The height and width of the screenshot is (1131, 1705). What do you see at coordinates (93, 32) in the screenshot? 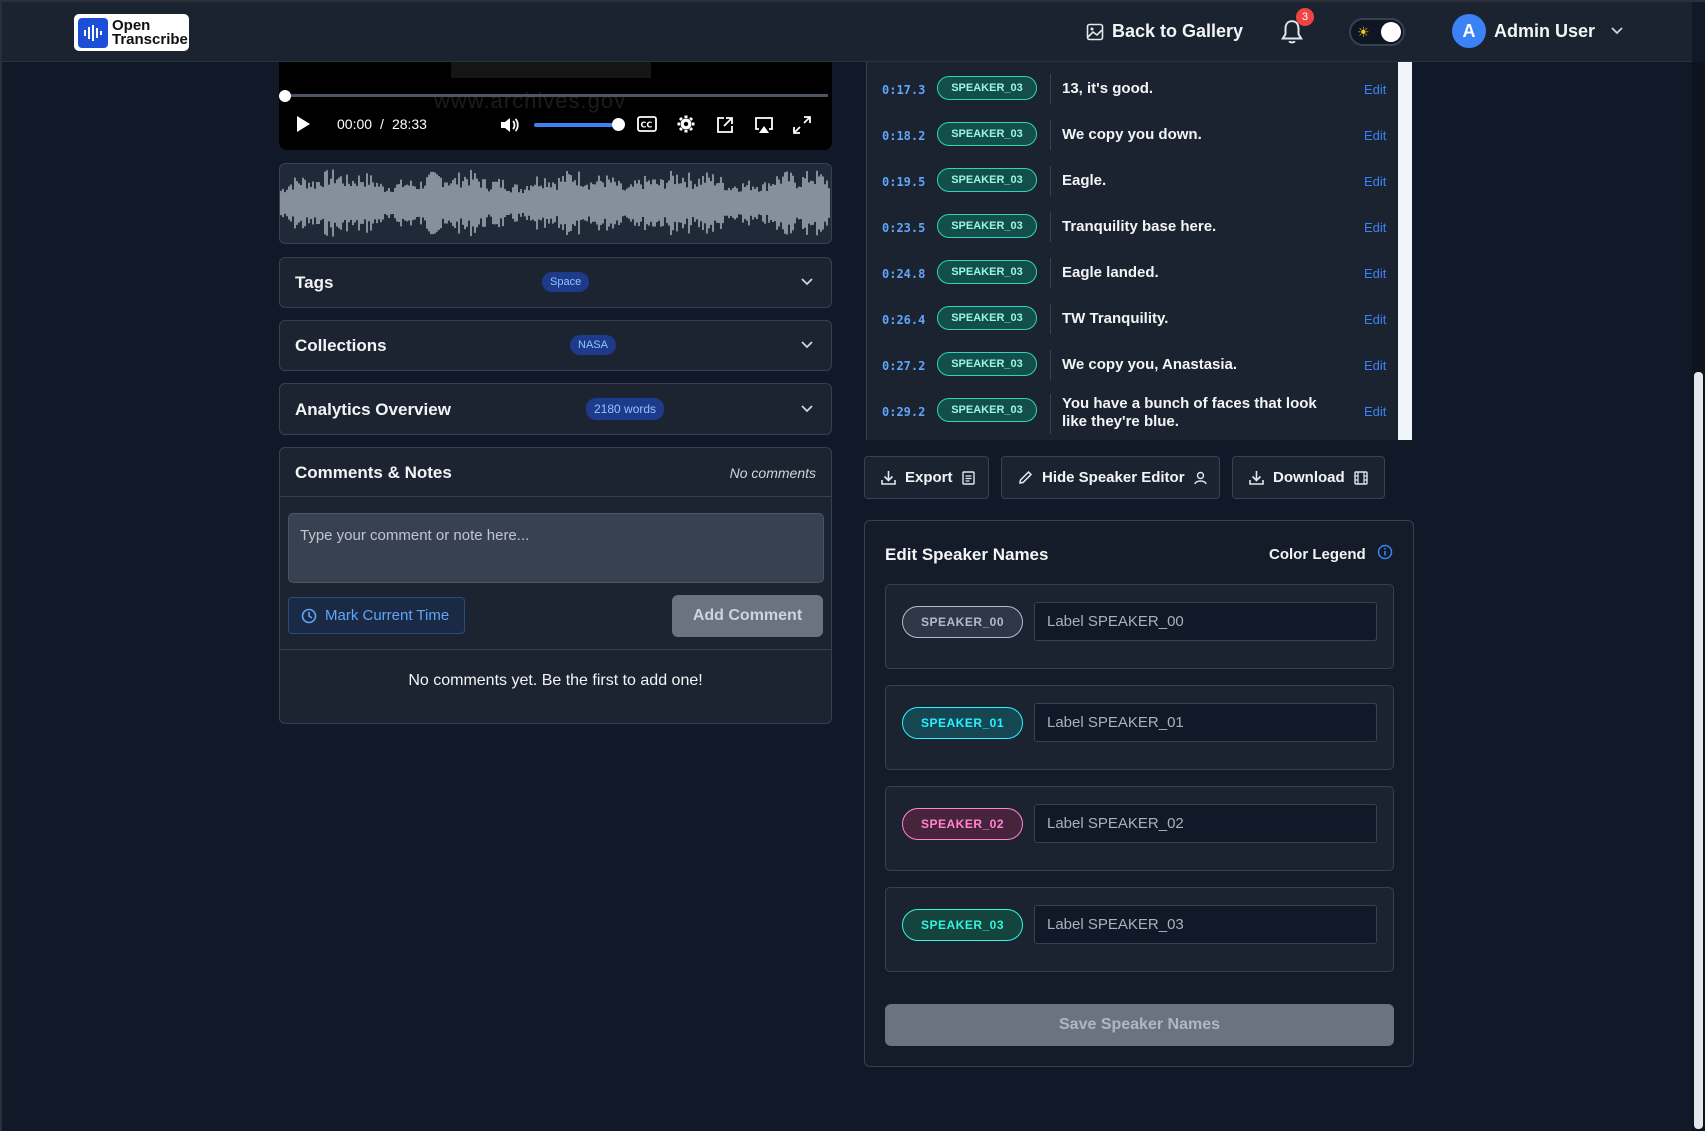
I see `waveform-logo-icon` at bounding box center [93, 32].